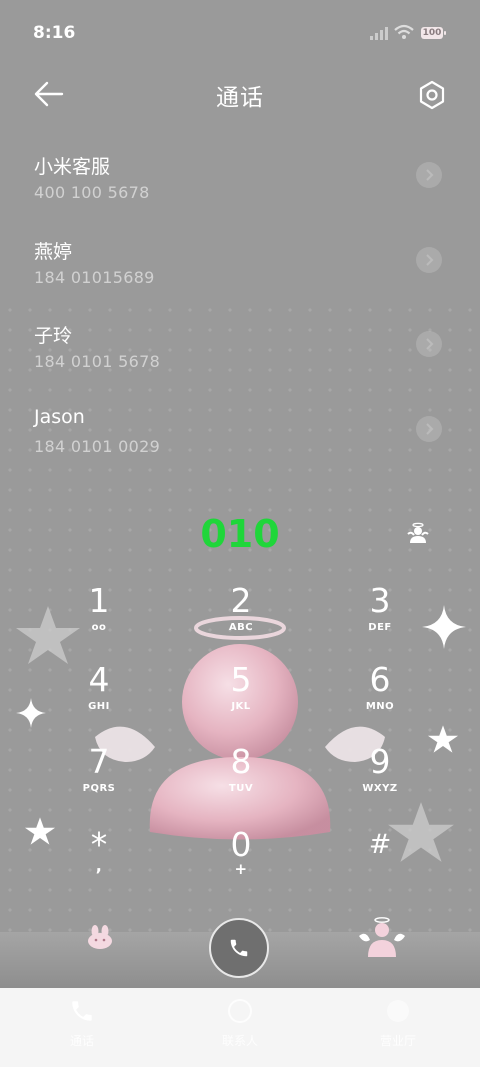 The image size is (480, 1067). I want to click on battery-icon: 100, so click(433, 33).